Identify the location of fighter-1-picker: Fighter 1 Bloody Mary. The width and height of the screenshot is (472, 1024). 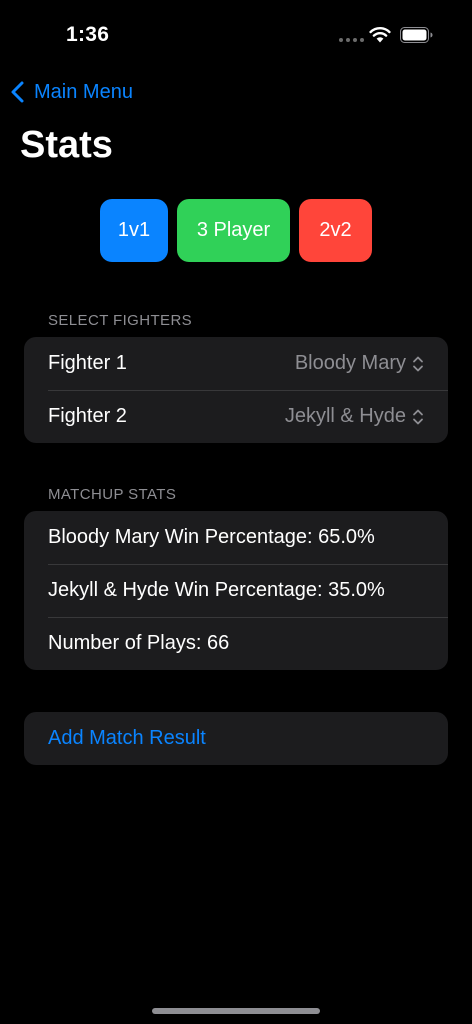
(236, 363).